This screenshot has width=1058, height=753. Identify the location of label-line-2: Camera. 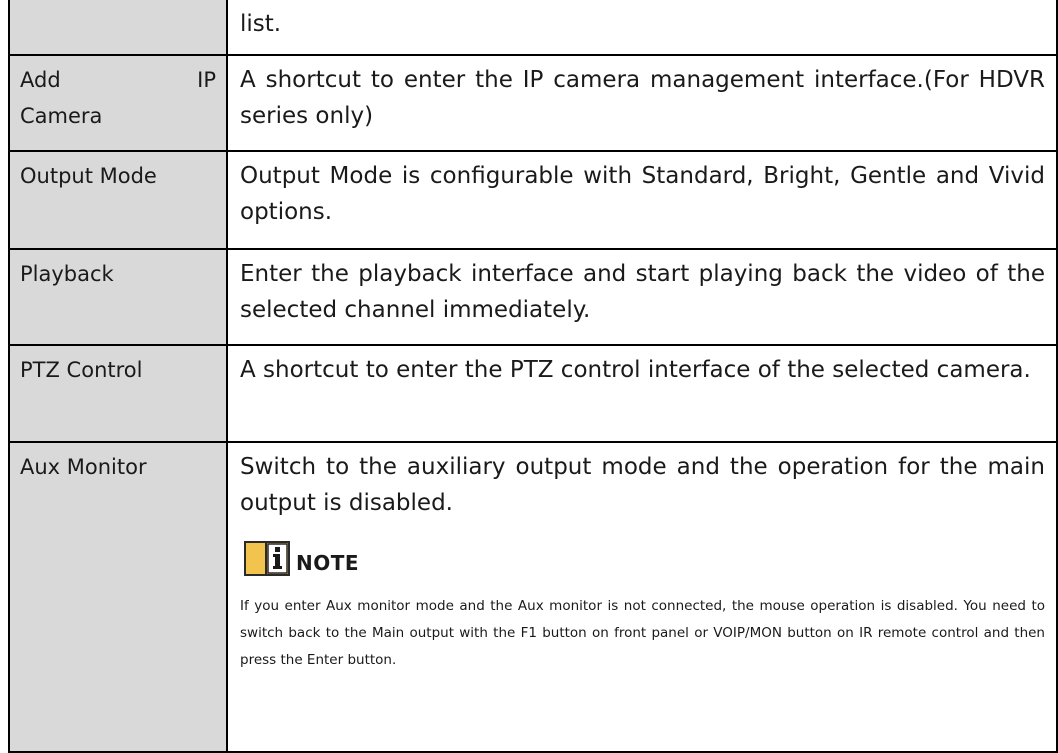
(61, 116).